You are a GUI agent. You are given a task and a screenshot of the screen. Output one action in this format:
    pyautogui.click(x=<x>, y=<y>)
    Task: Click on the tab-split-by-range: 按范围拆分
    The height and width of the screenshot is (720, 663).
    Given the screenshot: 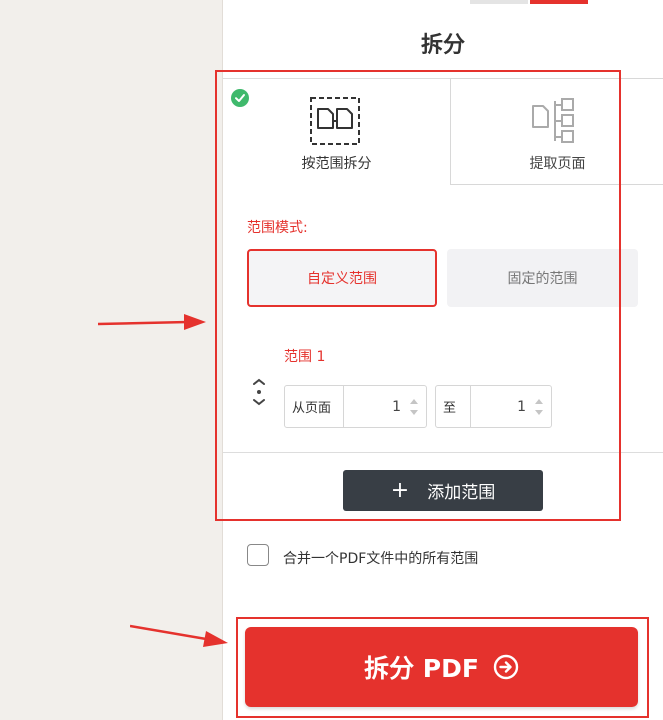 What is the action you would take?
    pyautogui.click(x=336, y=131)
    